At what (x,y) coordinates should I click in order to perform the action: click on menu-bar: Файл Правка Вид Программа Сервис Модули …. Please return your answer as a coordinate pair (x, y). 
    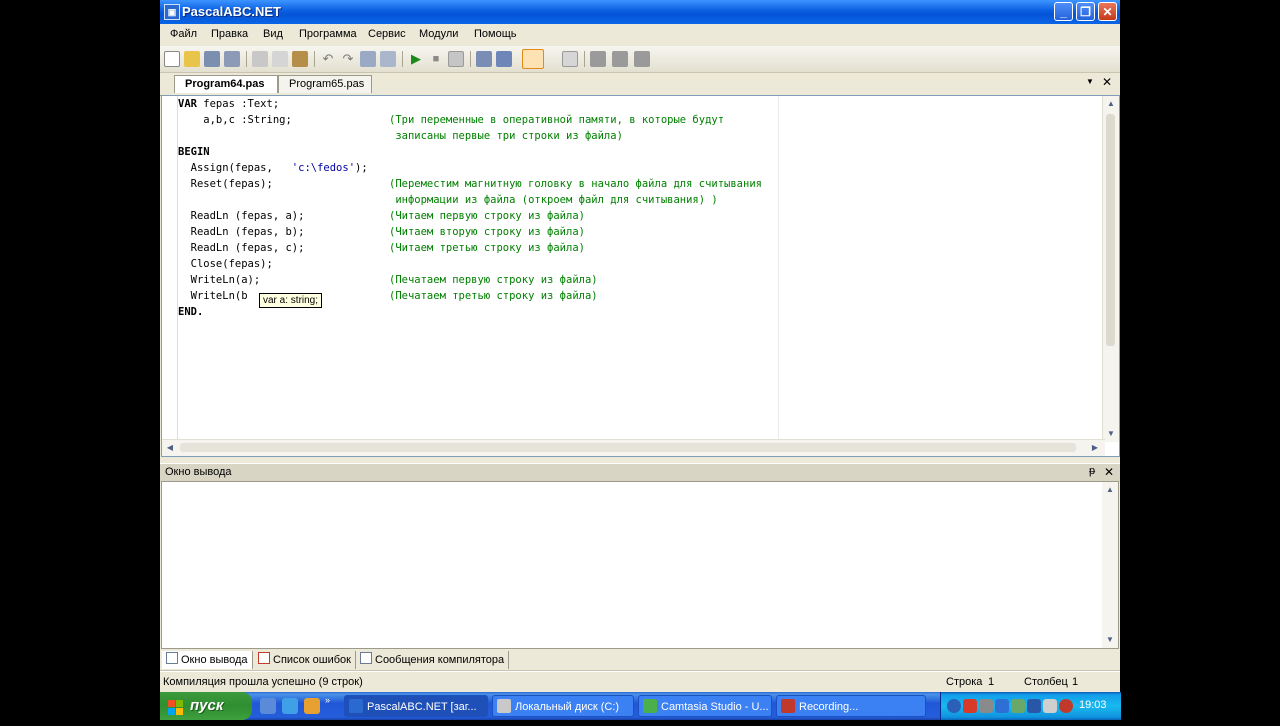
    Looking at the image, I should click on (640, 35).